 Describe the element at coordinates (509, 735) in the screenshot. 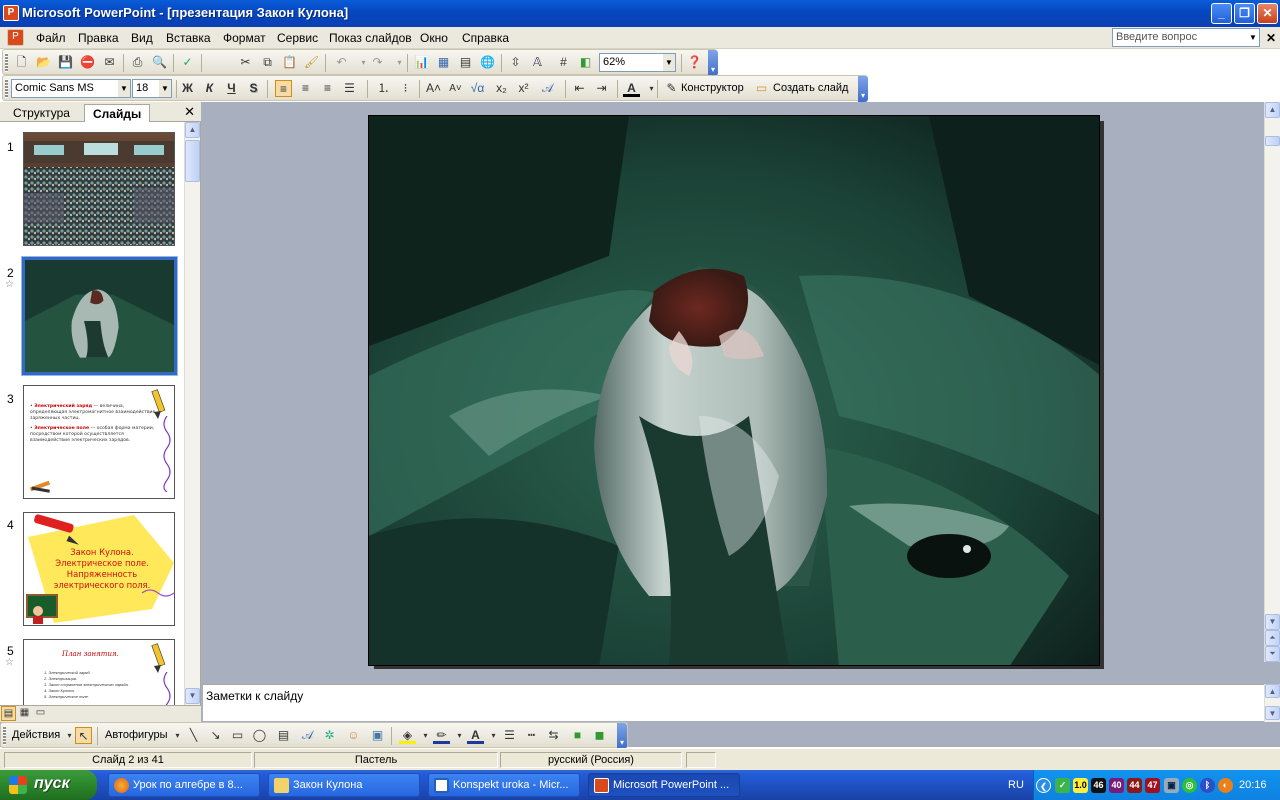

I see `line-style-icon: ☰` at that location.